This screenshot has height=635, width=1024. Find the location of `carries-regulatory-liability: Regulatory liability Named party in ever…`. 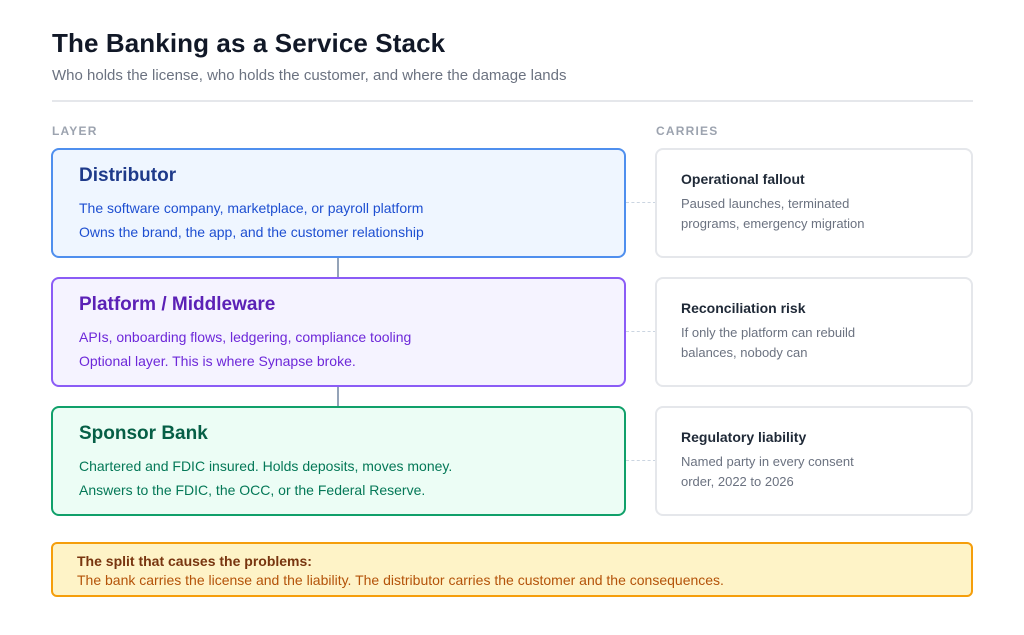

carries-regulatory-liability: Regulatory liability Named party in ever… is located at coordinates (814, 461).